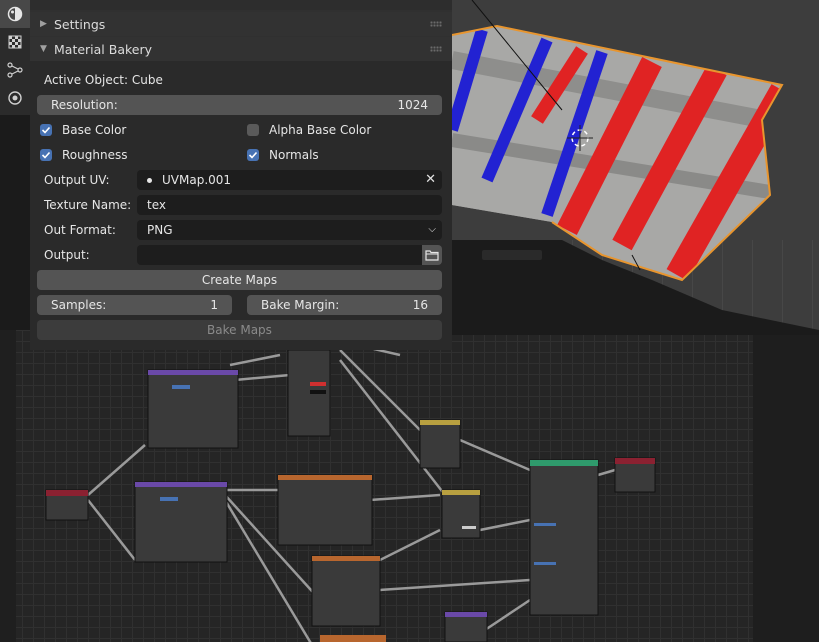  Describe the element at coordinates (103, 49) in the screenshot. I see `material-bakery-header-label: Material Bakery` at that location.